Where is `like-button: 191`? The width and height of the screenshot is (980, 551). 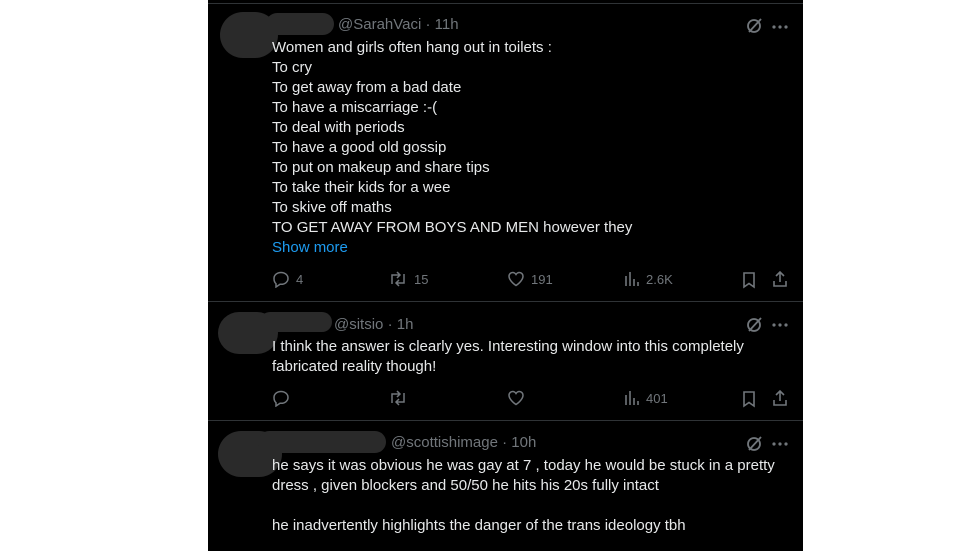
like-button: 191 is located at coordinates (530, 279).